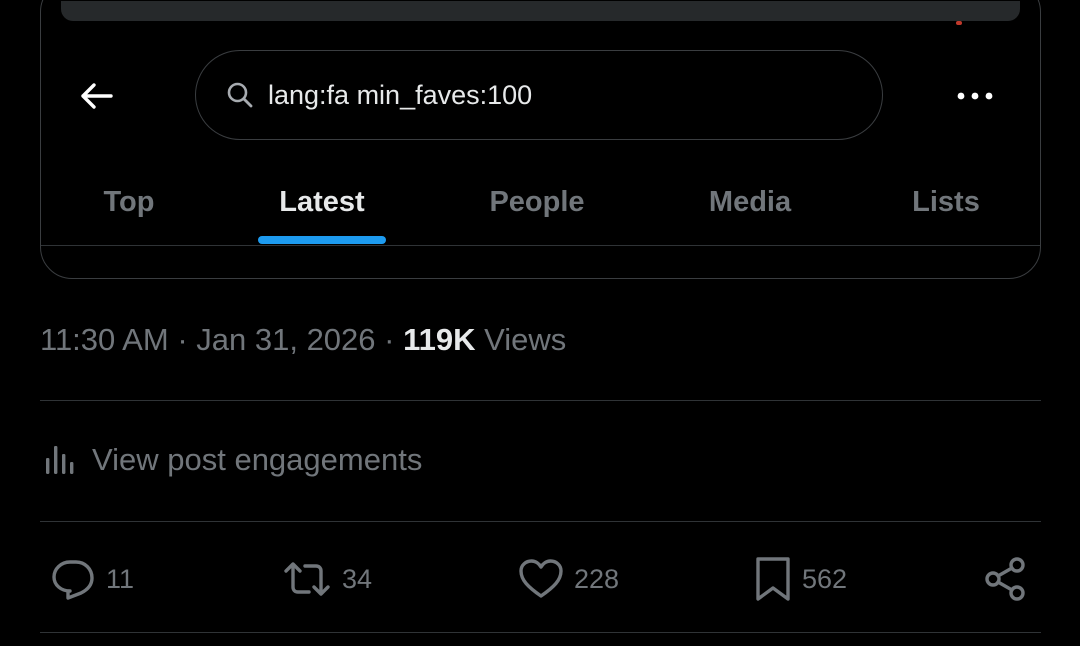 This screenshot has height=646, width=1080. What do you see at coordinates (540, 13) in the screenshot?
I see `screenshot-top-bar` at bounding box center [540, 13].